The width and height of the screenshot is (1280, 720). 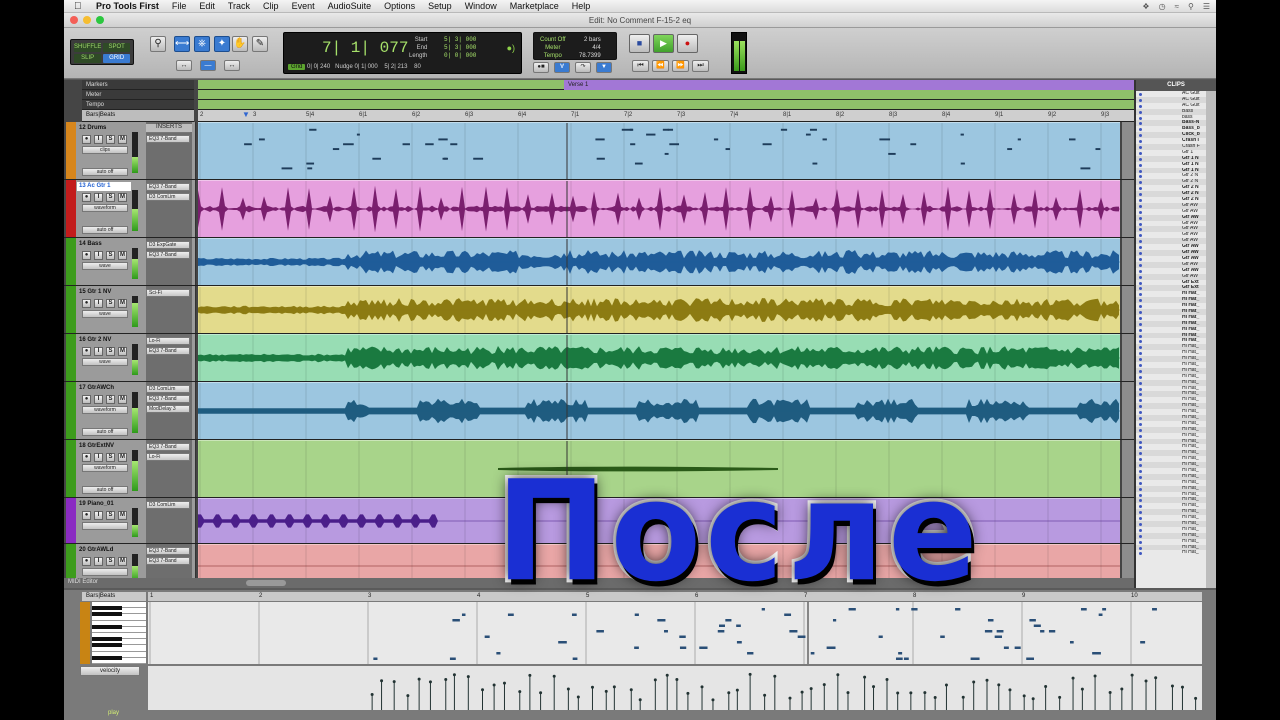 I want to click on rewind-button: ⏪, so click(x=660, y=66).